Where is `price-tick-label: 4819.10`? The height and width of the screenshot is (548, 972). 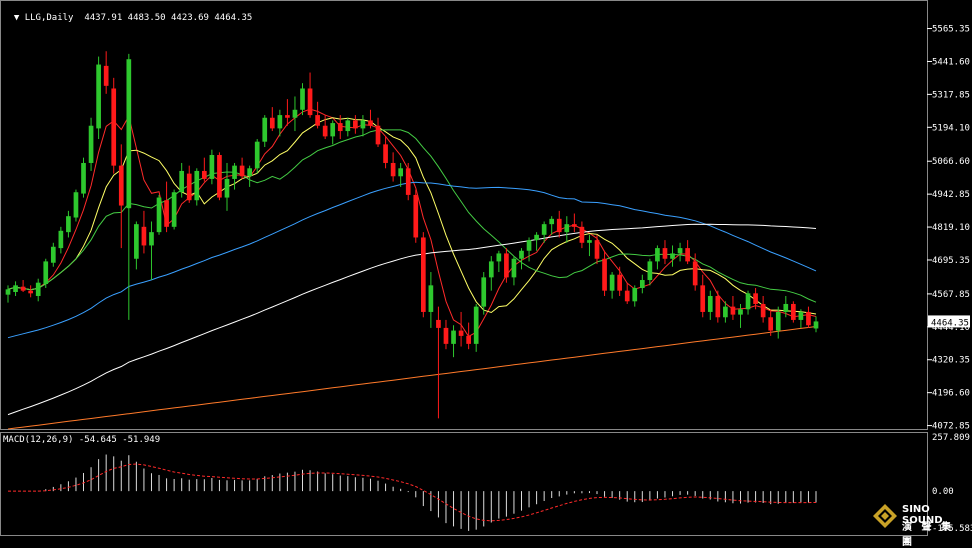
price-tick-label: 4819.10 is located at coordinates (951, 228).